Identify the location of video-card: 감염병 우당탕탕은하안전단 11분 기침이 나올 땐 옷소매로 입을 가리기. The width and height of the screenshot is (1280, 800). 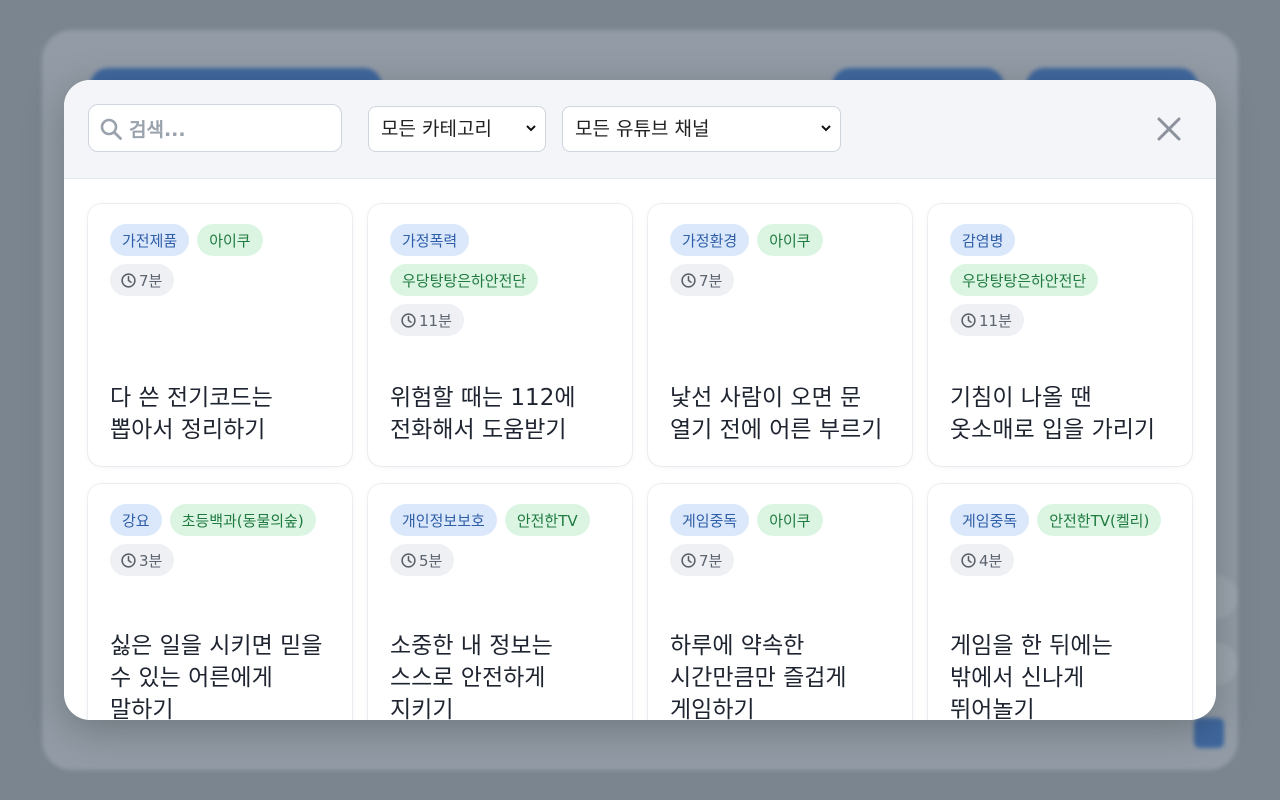
(1060, 335).